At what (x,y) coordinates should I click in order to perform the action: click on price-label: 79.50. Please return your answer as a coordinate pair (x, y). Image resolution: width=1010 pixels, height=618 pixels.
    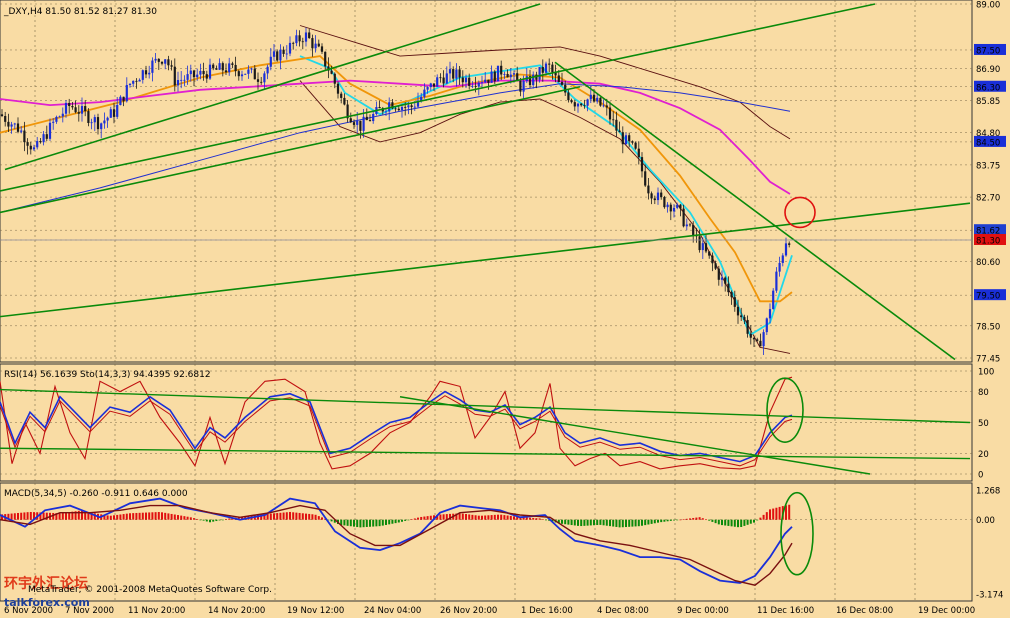
    Looking at the image, I should click on (988, 297).